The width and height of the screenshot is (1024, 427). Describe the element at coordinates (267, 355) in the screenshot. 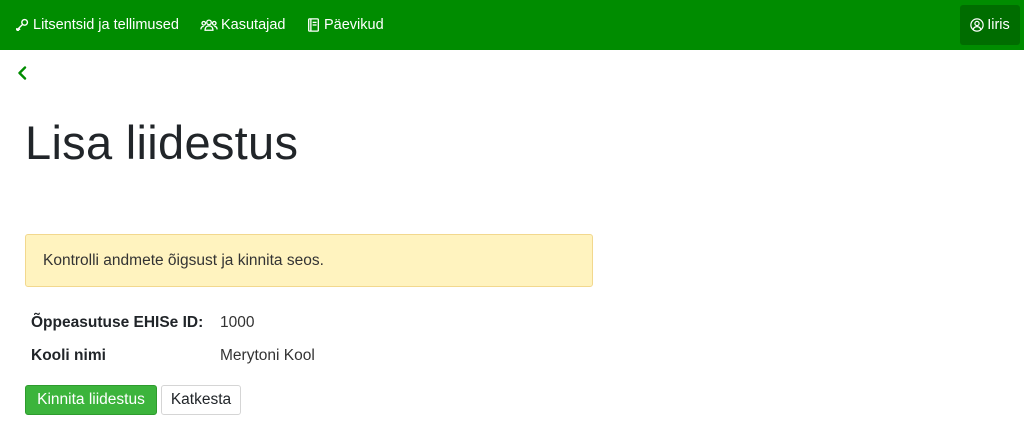

I see `detail-value: Merytoni Kool` at that location.